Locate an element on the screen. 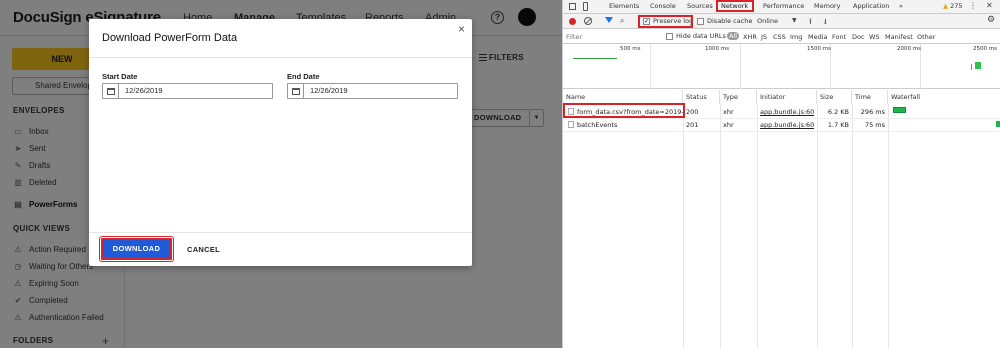 This screenshot has width=1000, height=348. tab-elements: Elements is located at coordinates (624, 6).